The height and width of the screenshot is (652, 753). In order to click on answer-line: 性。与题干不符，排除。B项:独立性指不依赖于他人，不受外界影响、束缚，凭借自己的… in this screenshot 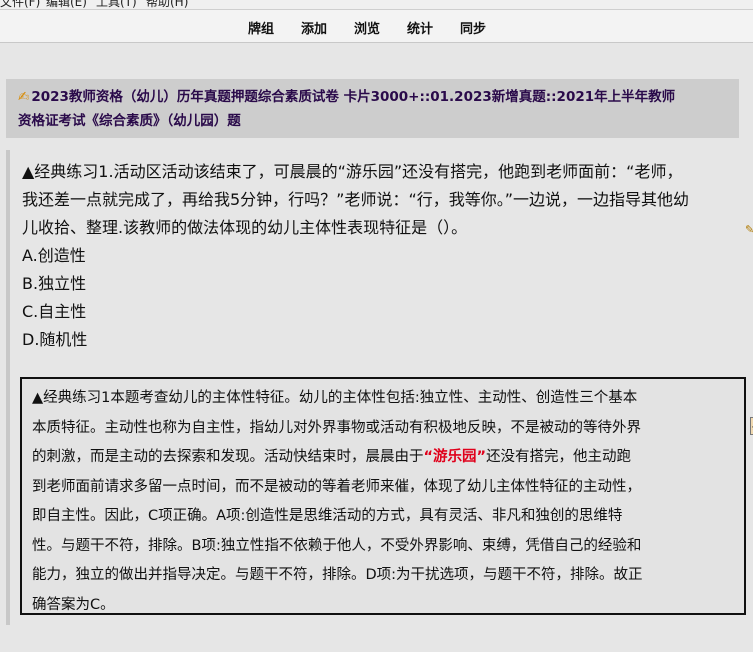, I will do `click(337, 545)`.